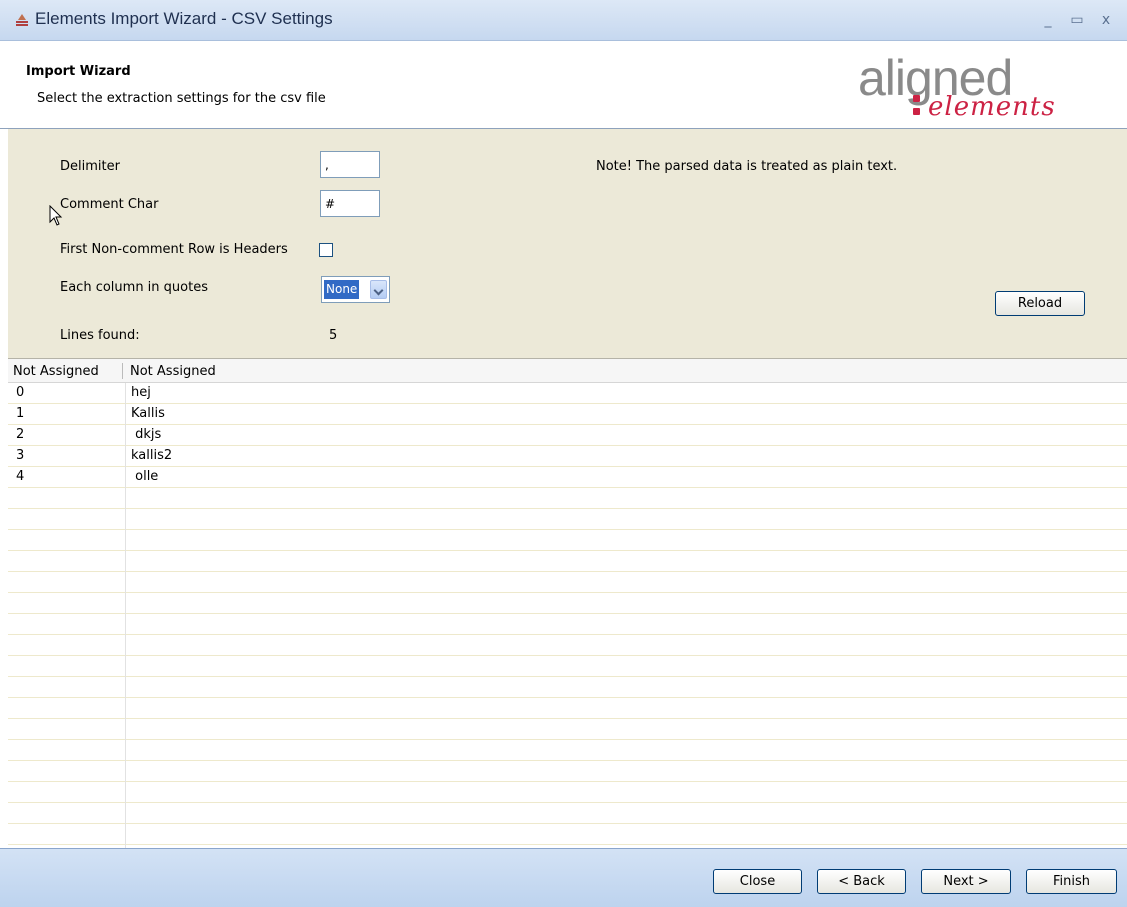  What do you see at coordinates (152, 455) in the screenshot?
I see `table-cell: kallis2` at bounding box center [152, 455].